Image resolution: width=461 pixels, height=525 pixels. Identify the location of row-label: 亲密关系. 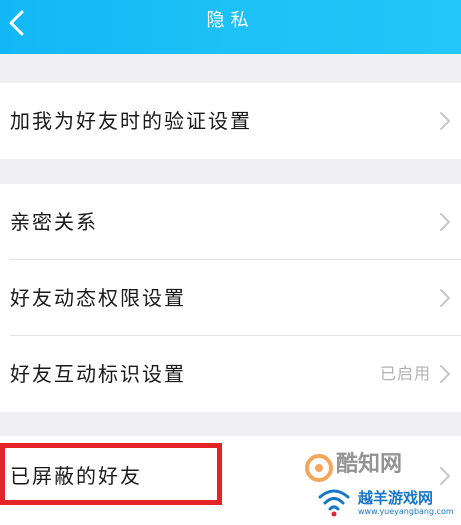
(54, 222).